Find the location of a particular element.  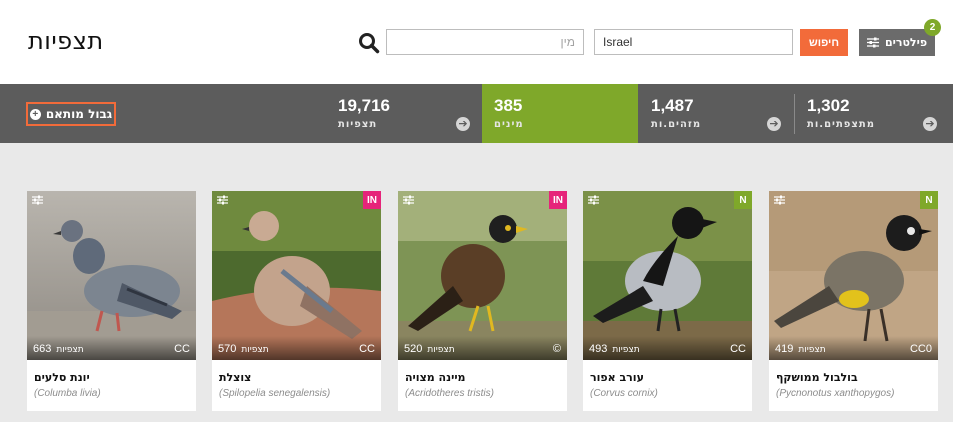

species-photo: N 493 תצפיות CC is located at coordinates (667, 275).